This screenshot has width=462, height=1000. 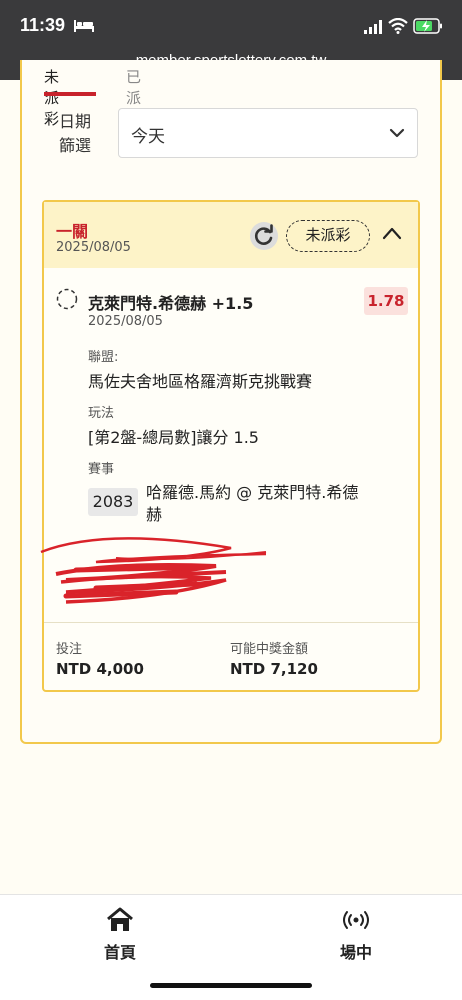 I want to click on date-filter-select: 今天, so click(x=268, y=133).